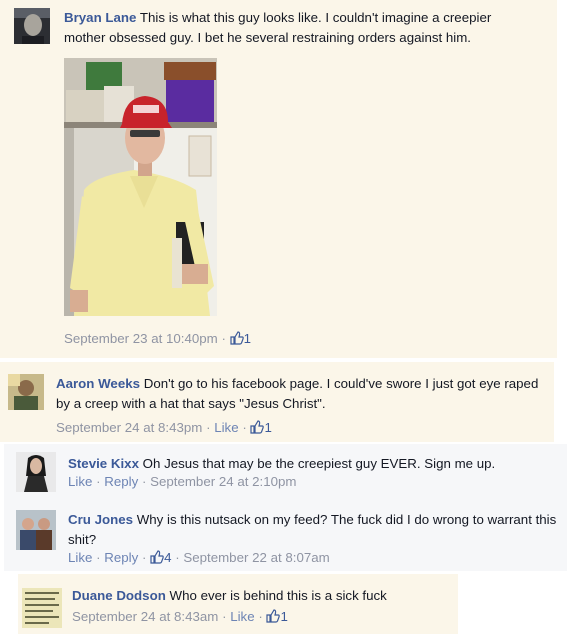 Image resolution: width=567 pixels, height=637 pixels. Describe the element at coordinates (98, 383) in the screenshot. I see `comment-author: Aaron Weeks` at that location.